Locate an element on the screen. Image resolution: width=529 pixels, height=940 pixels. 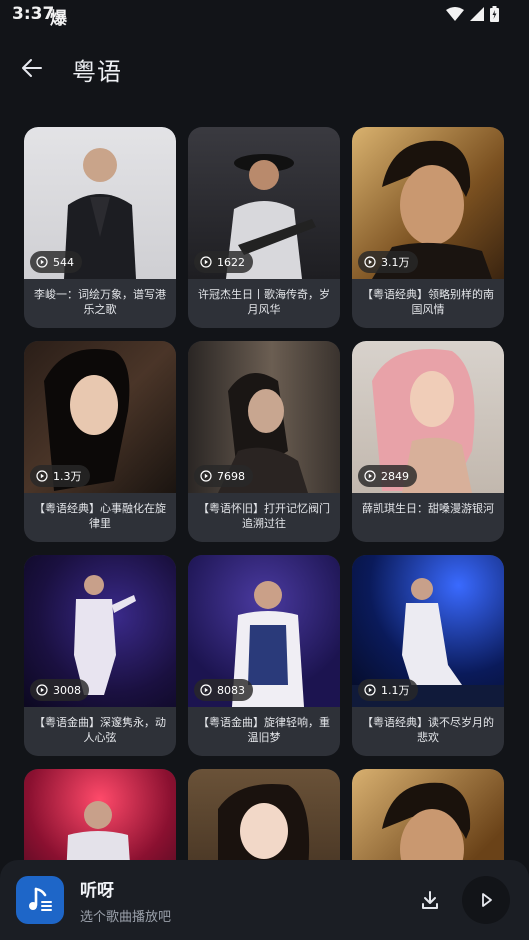
play-button is located at coordinates (486, 900).